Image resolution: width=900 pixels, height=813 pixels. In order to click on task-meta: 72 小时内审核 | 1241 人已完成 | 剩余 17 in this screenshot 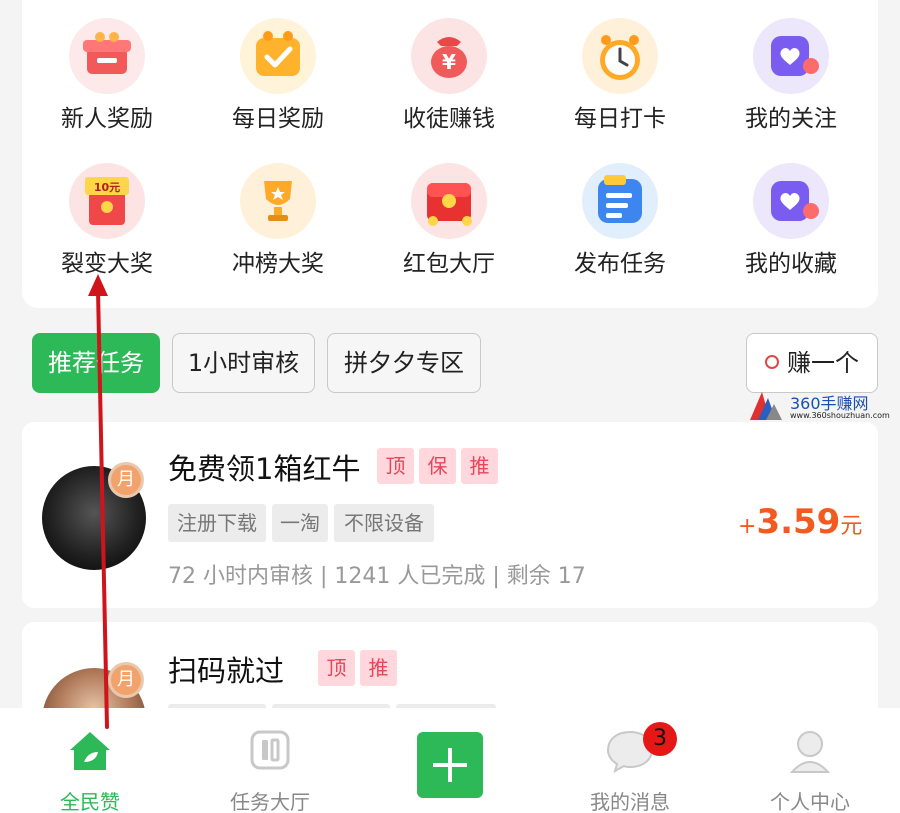, I will do `click(377, 576)`.